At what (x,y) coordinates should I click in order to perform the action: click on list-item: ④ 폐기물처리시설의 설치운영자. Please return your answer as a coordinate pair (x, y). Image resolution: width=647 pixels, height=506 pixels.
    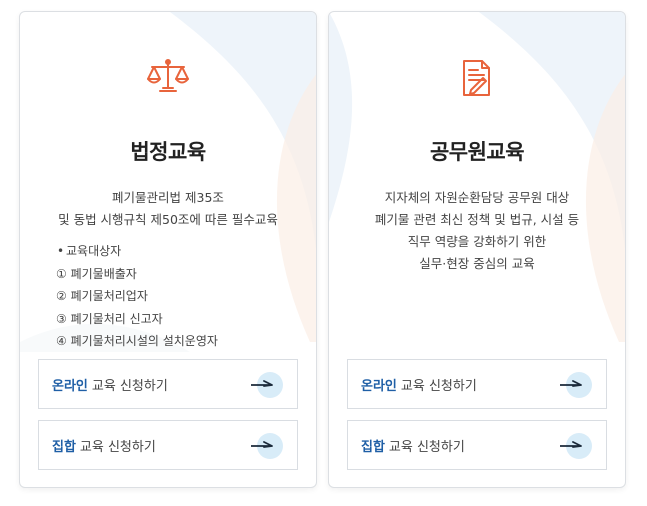
    Looking at the image, I should click on (137, 341).